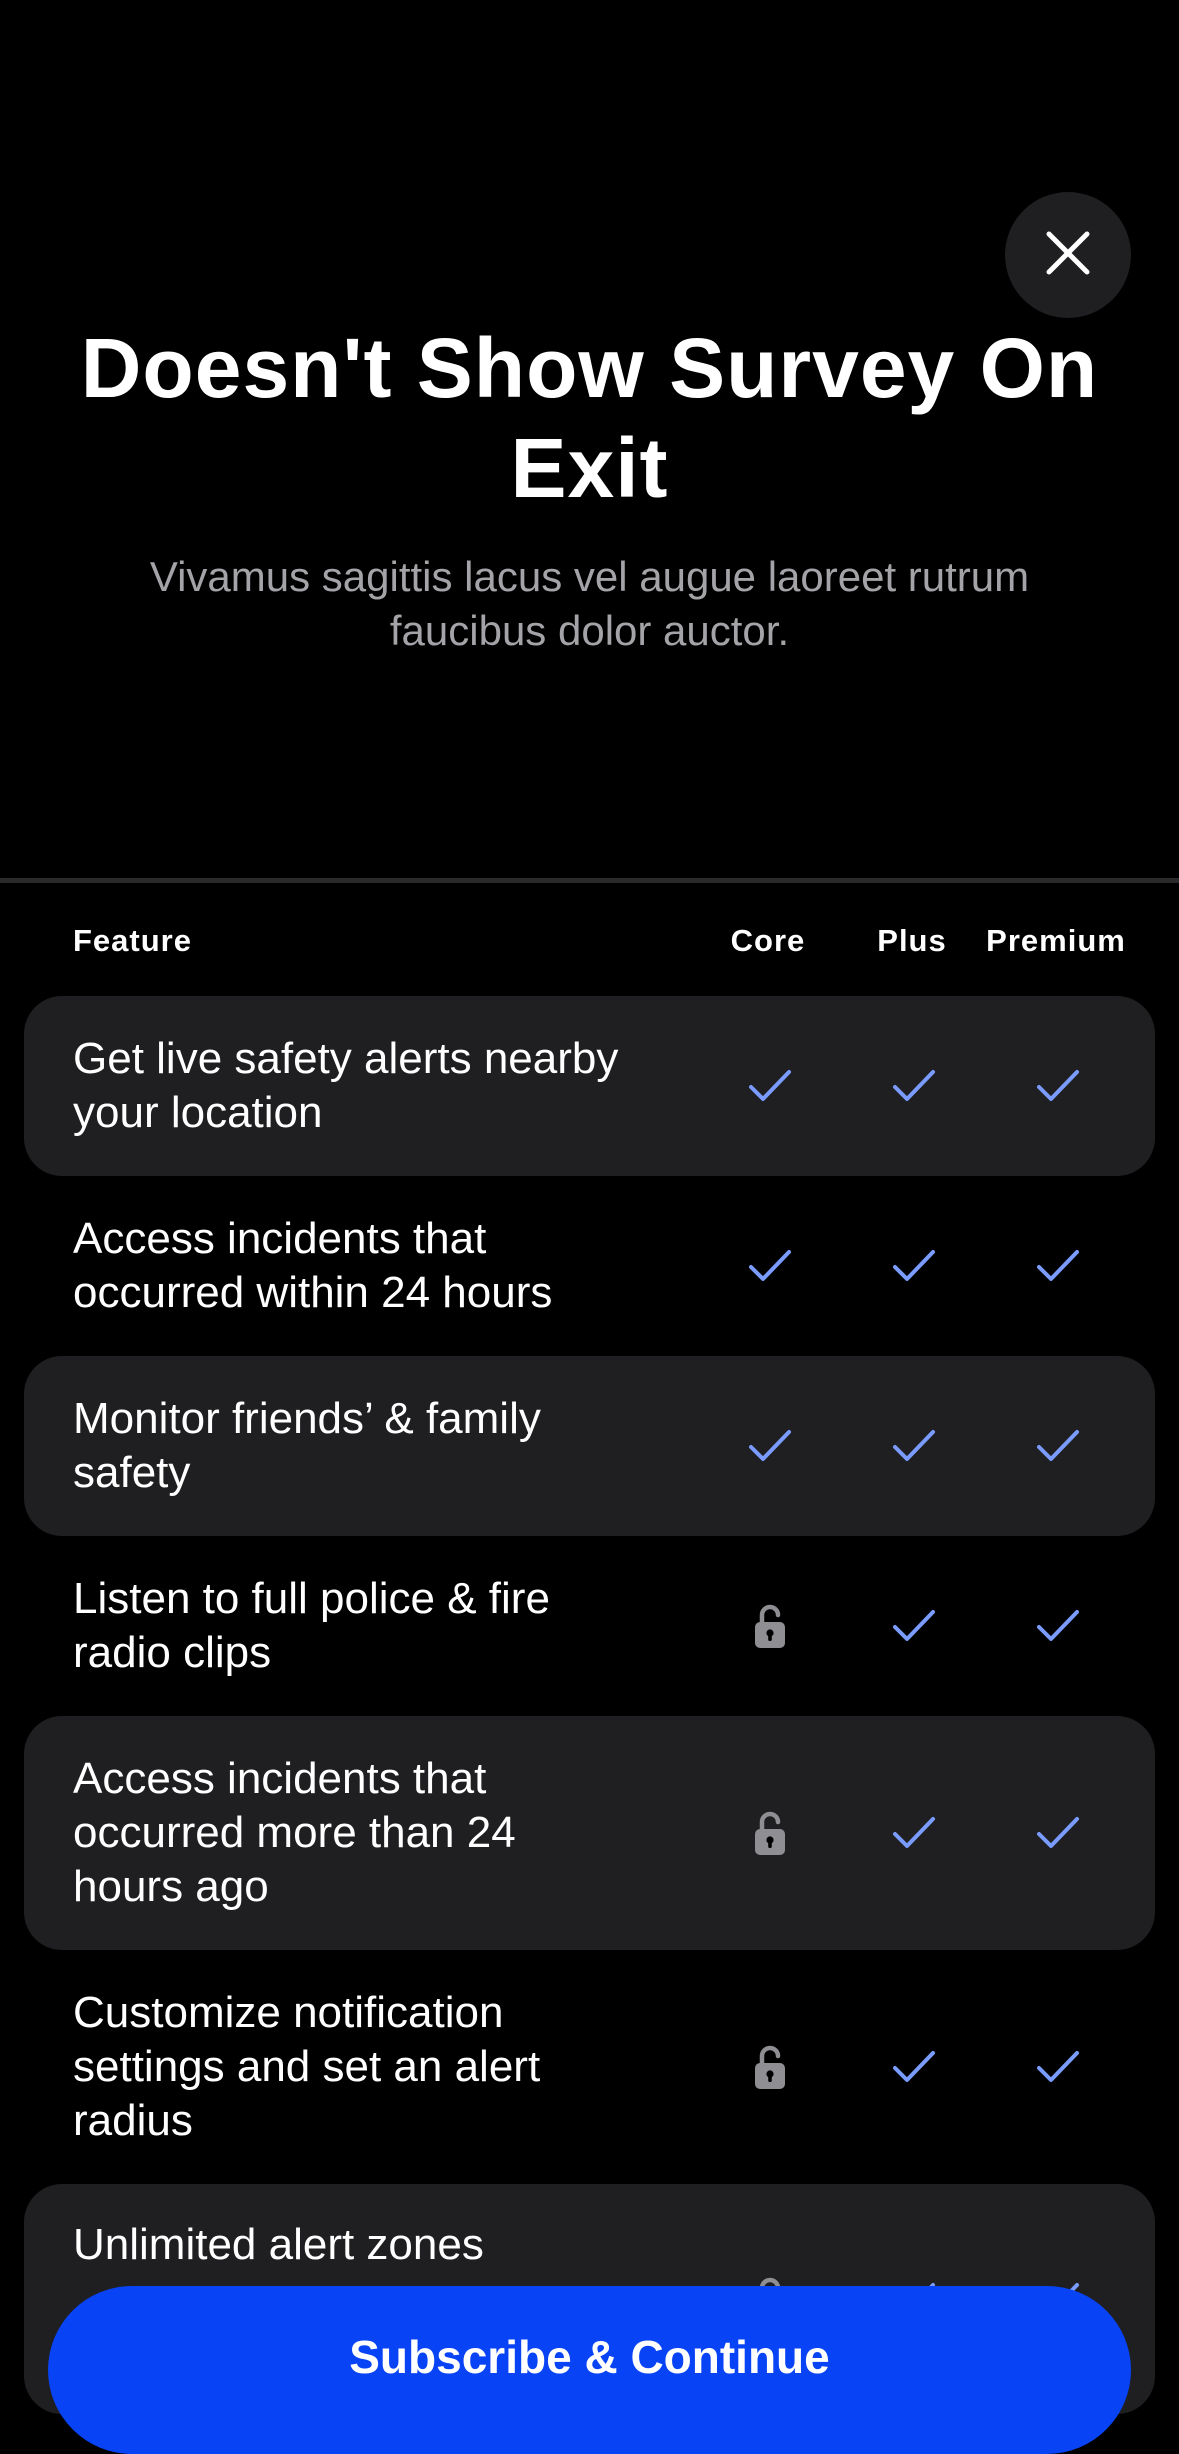  Describe the element at coordinates (307, 1445) in the screenshot. I see `row-label: Monitor friends’ & family safety` at that location.